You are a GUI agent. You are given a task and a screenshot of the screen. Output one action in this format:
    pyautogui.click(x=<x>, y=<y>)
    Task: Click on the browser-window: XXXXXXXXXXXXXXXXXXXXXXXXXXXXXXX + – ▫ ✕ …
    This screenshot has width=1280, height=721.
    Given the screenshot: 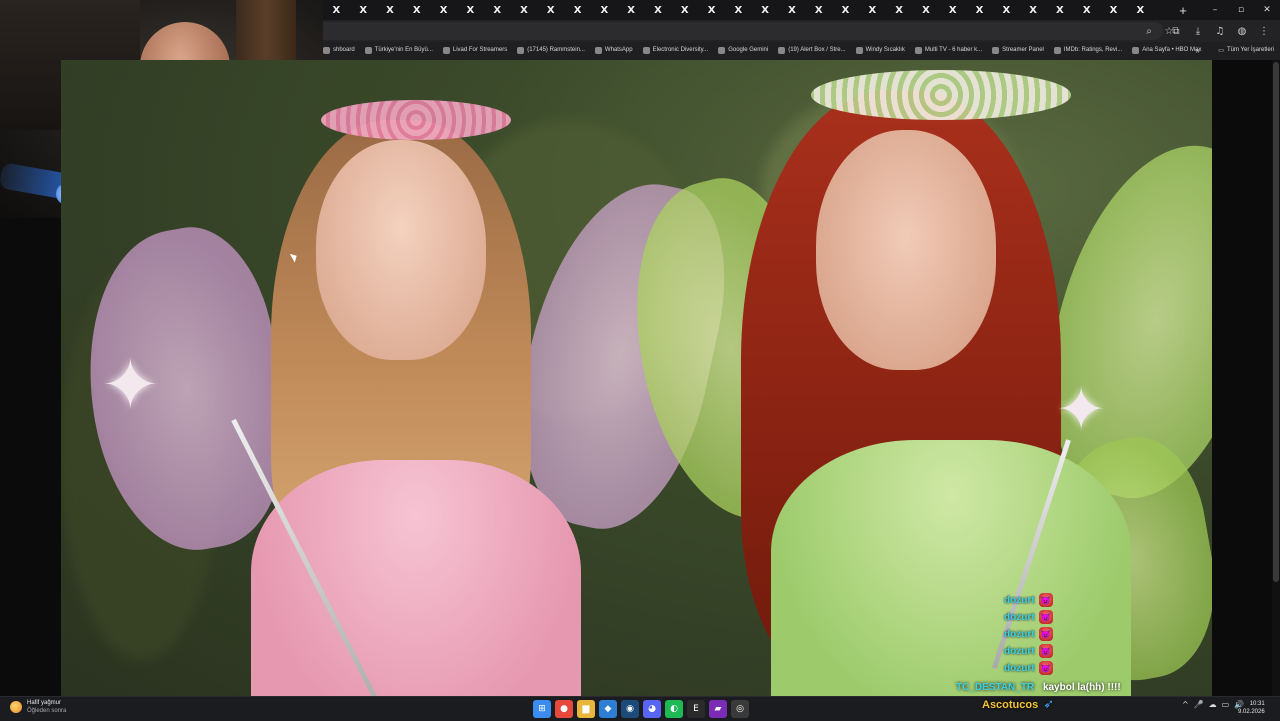 What is the action you would take?
    pyautogui.click(x=801, y=30)
    